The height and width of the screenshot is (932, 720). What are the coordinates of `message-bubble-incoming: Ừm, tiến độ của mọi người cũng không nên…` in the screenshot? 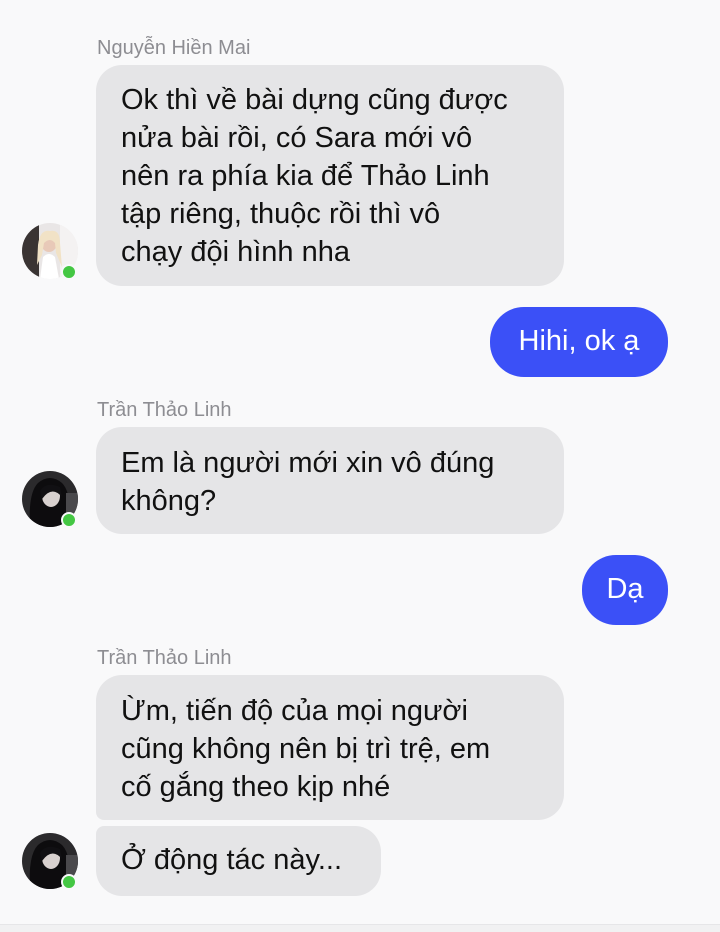 It's located at (330, 747).